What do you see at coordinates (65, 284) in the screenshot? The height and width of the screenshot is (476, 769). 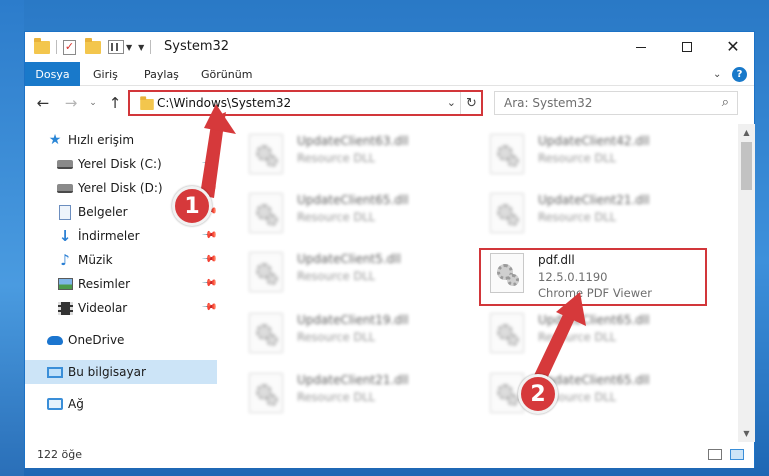 I see `pictures-icon` at bounding box center [65, 284].